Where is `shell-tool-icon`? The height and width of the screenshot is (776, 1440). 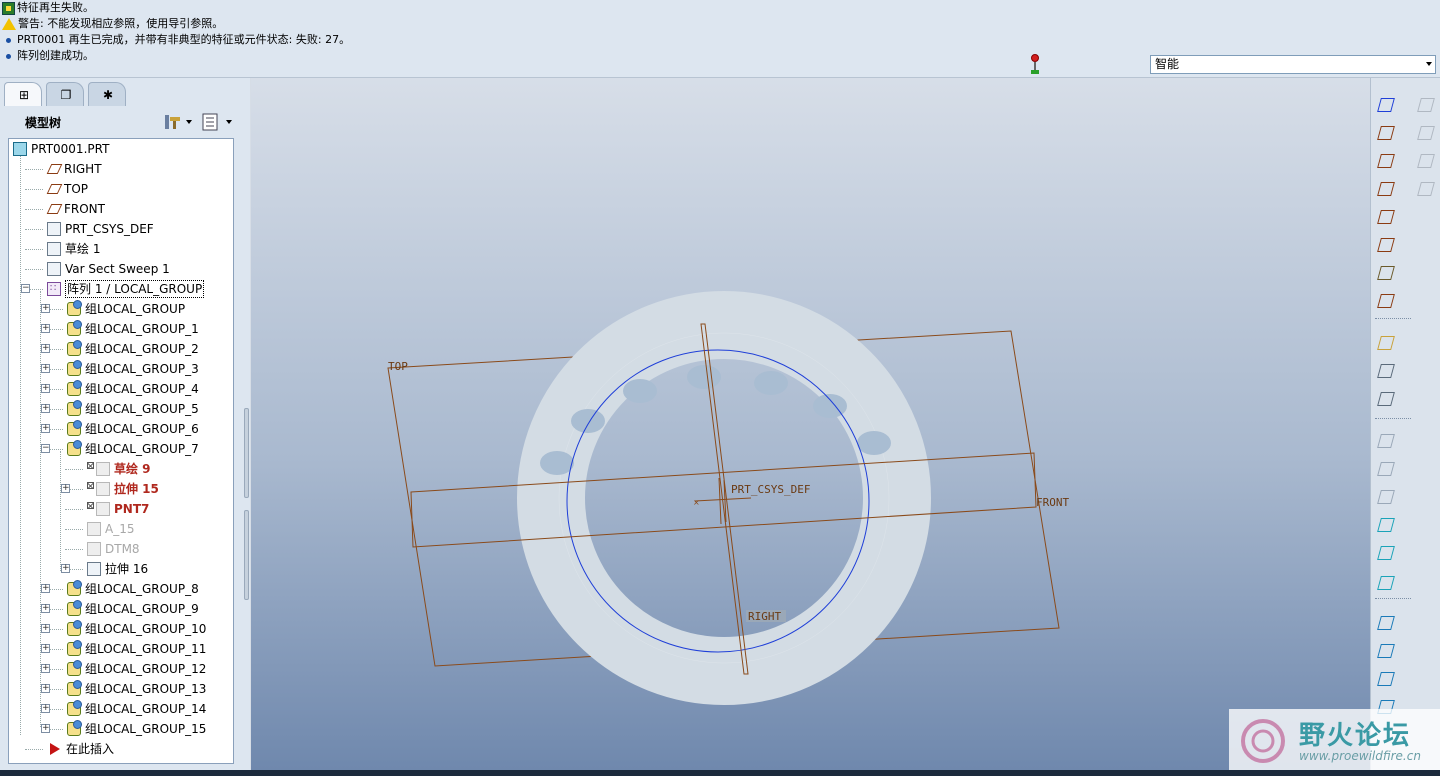 shell-tool-icon is located at coordinates (1386, 469).